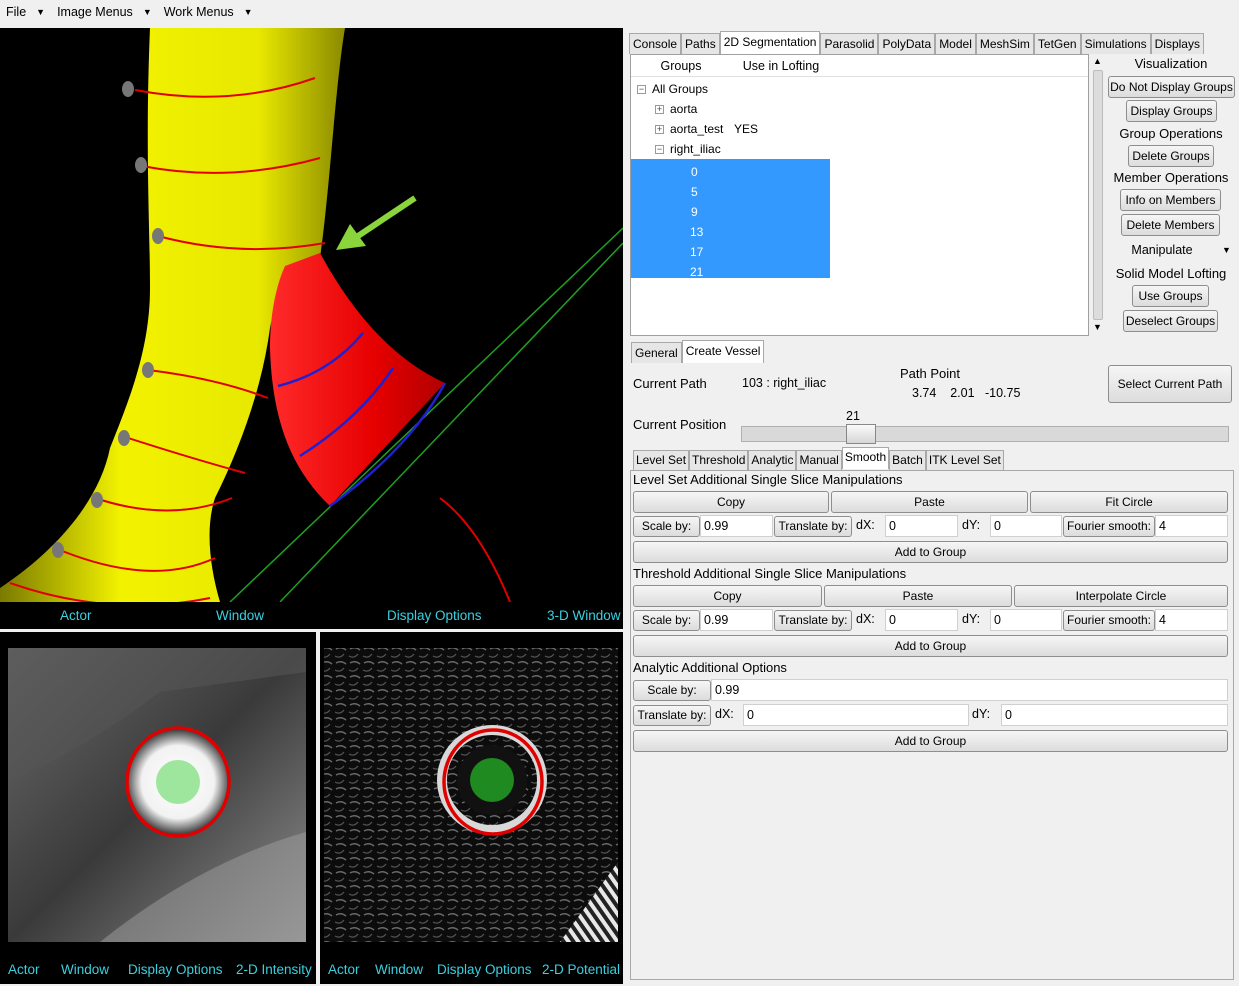  I want to click on menubar: File ▼ Image Menus ▼ Work Menus ▼, so click(312, 12).